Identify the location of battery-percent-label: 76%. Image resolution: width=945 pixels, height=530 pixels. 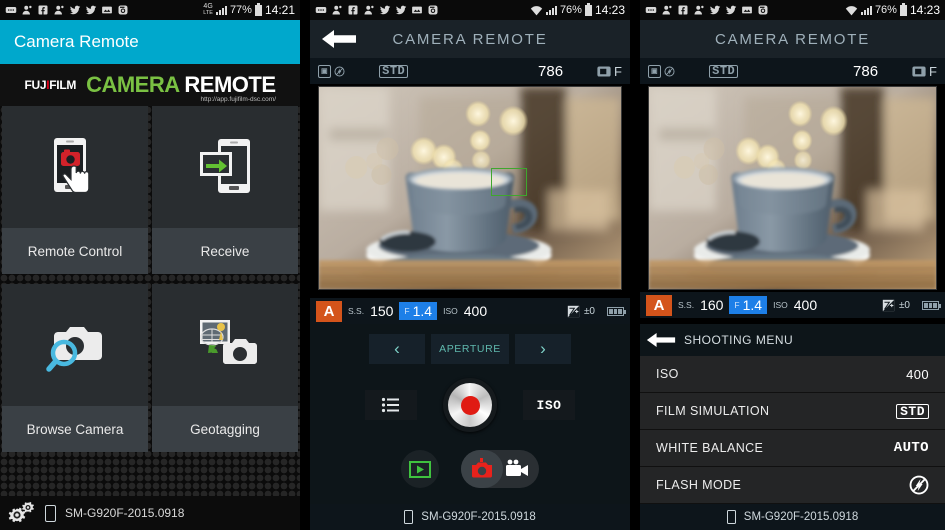
(885, 10).